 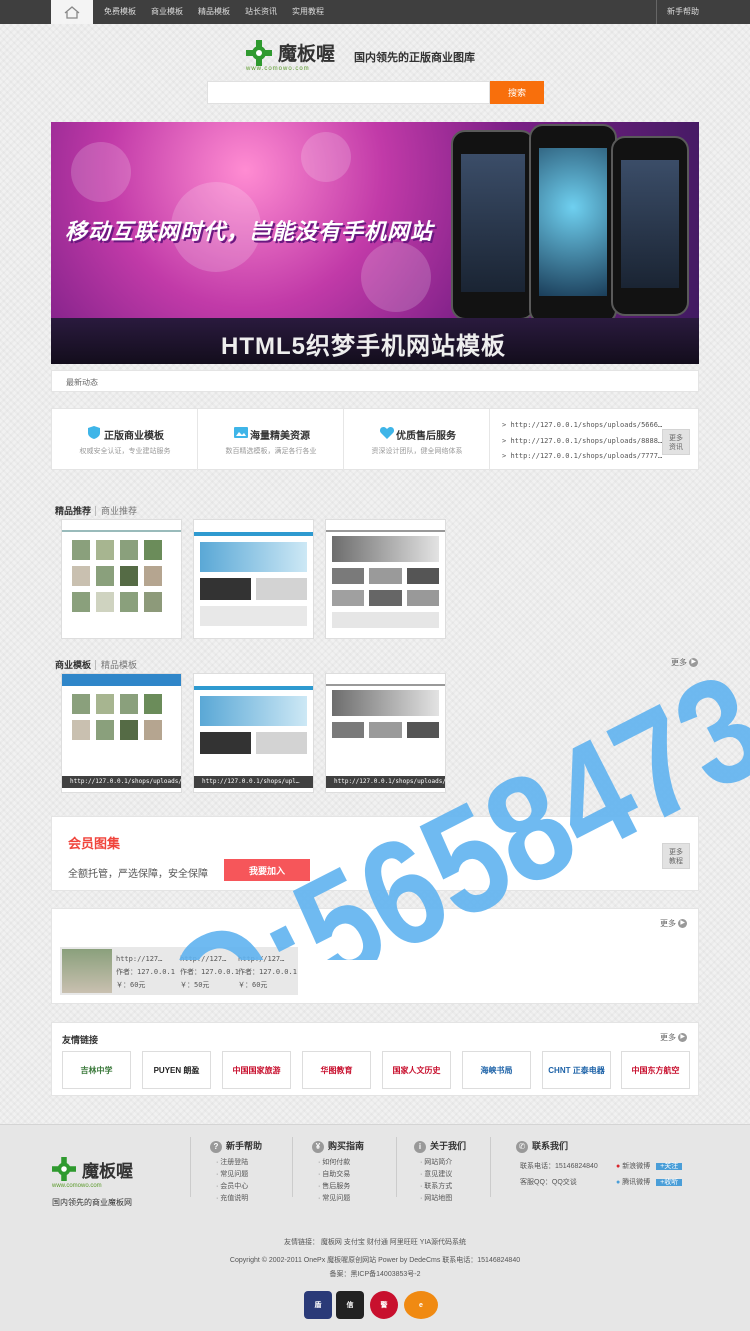 I want to click on weibo-label: 新浪微博, so click(x=636, y=1166).